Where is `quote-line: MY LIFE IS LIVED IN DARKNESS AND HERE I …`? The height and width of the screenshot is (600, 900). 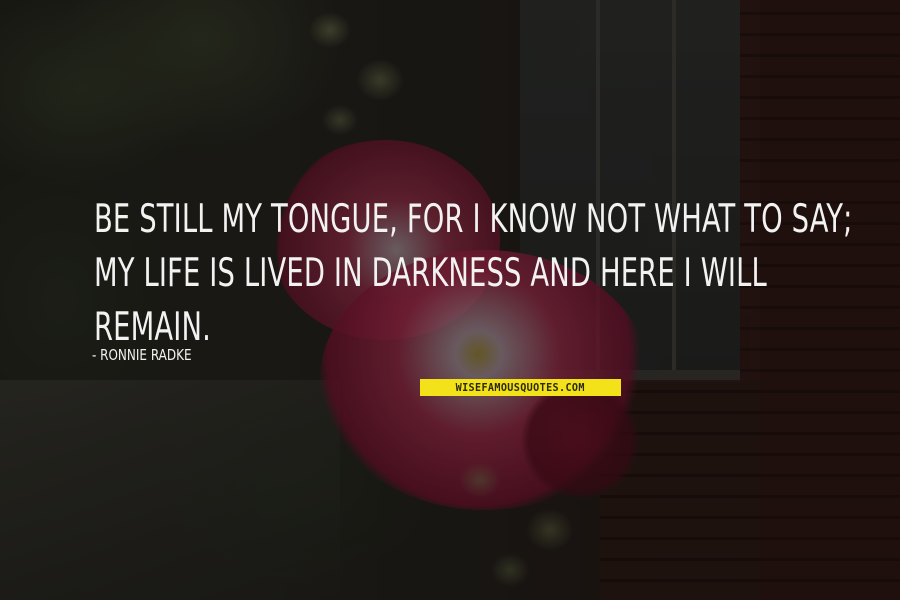
quote-line: MY LIFE IS LIVED IN DARKNESS AND HERE I … is located at coordinates (430, 273).